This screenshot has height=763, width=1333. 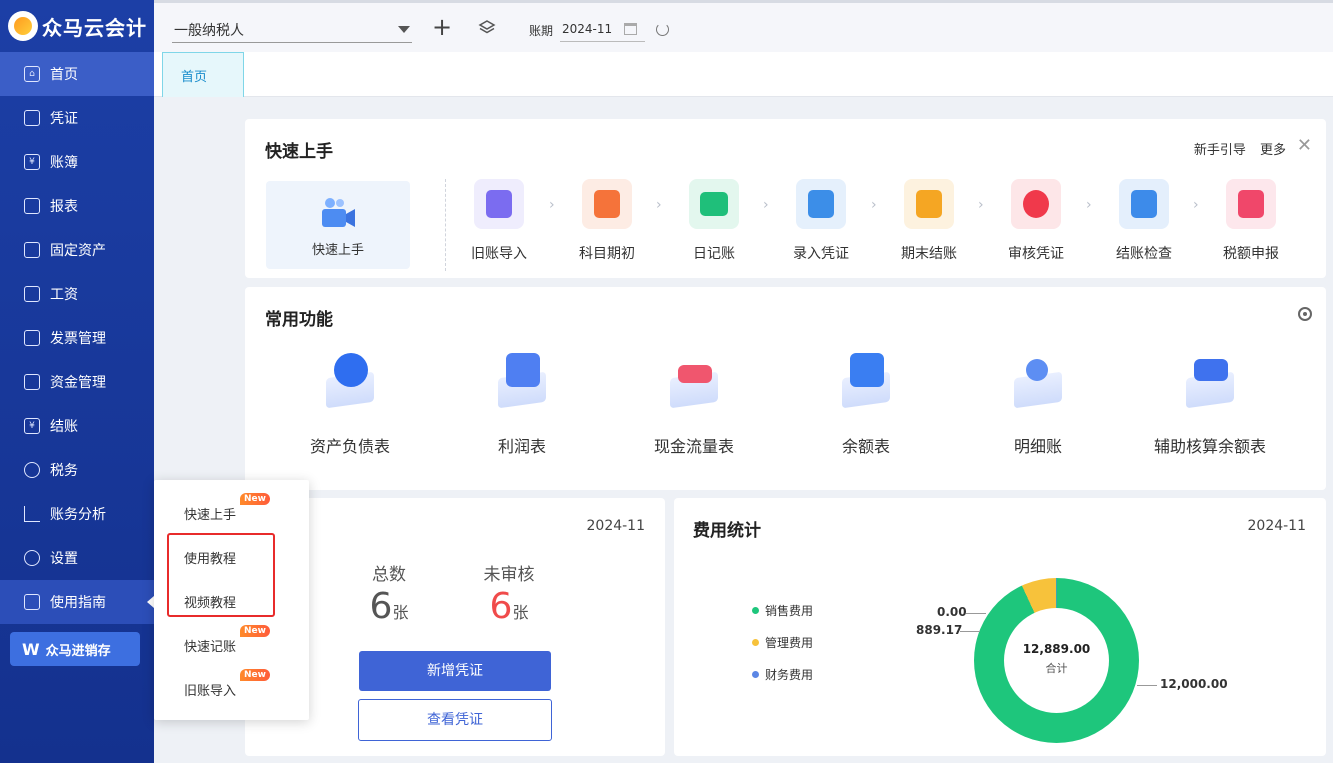 I want to click on guide-icon, so click(x=32, y=602).